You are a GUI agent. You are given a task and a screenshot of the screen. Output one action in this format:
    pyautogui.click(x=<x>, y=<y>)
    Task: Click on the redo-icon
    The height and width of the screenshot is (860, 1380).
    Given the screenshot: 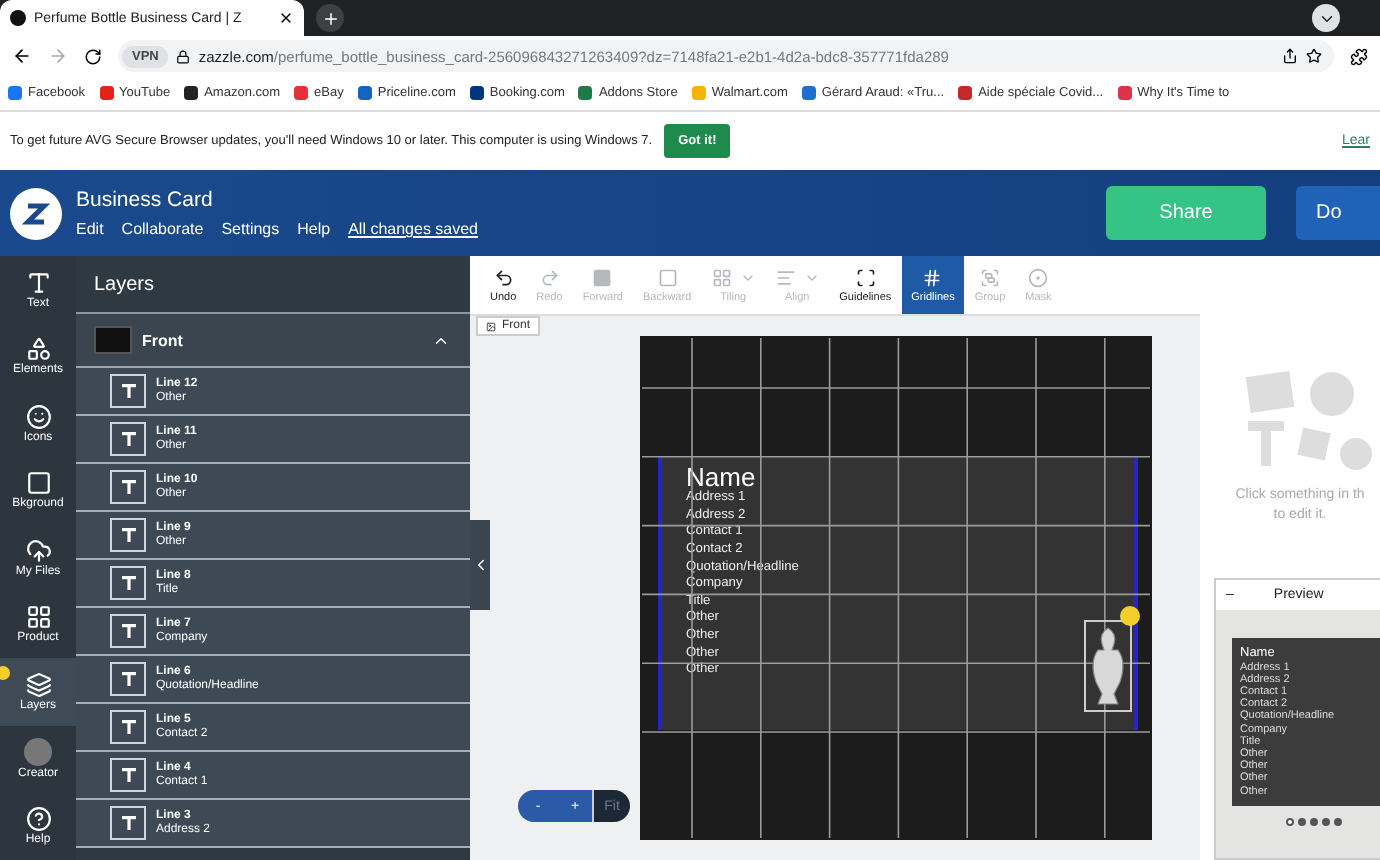 What is the action you would take?
    pyautogui.click(x=549, y=277)
    